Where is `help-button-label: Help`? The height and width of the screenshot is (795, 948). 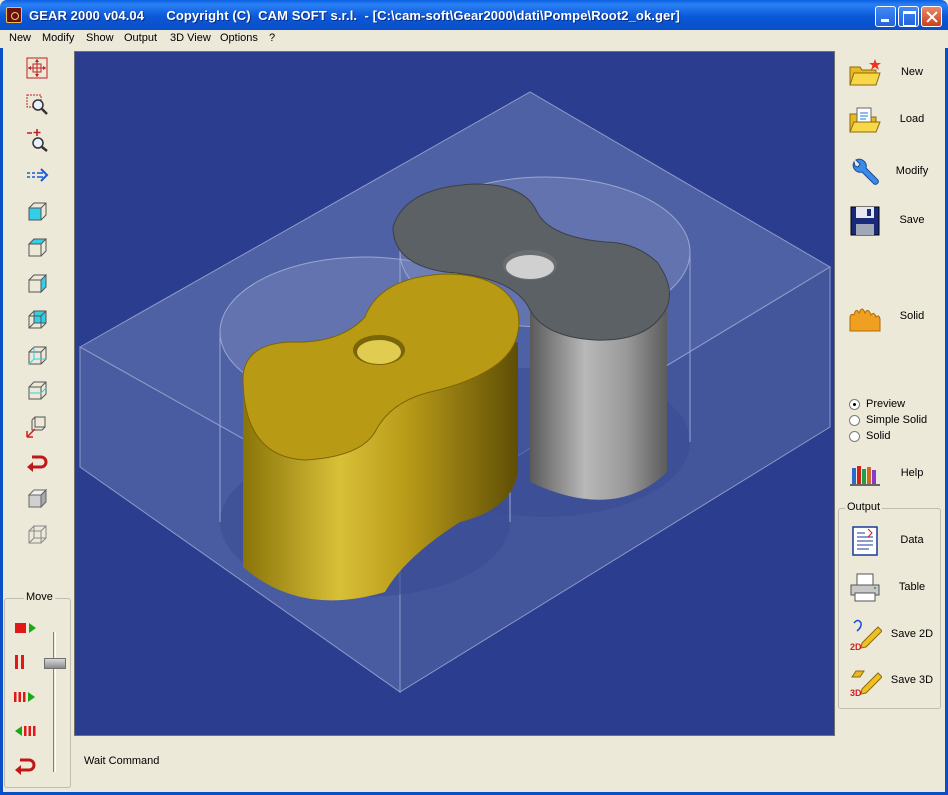 help-button-label: Help is located at coordinates (912, 473).